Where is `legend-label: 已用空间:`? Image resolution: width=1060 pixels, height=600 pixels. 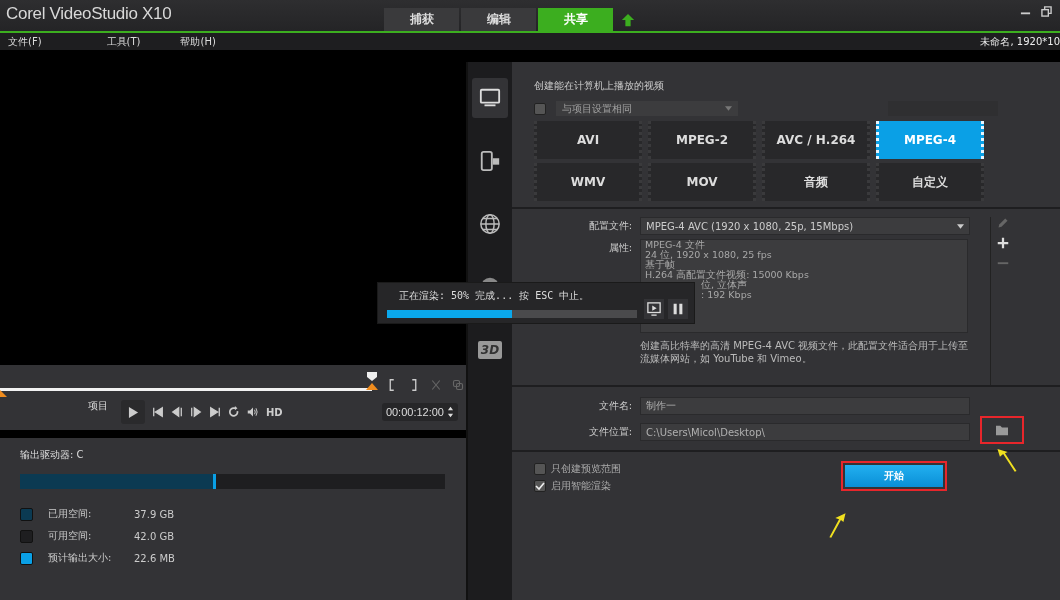 legend-label: 已用空间: is located at coordinates (70, 514).